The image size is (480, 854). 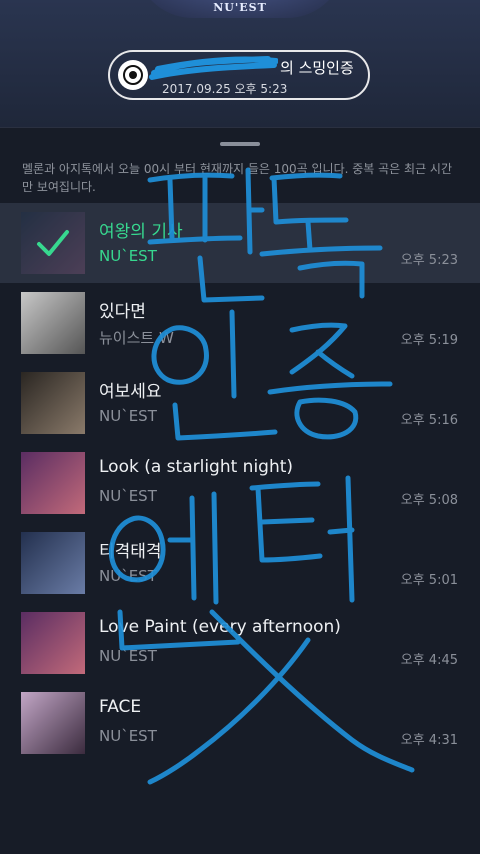 What do you see at coordinates (240, 243) in the screenshot?
I see `track-row: 여왕의 기사 NU`EST 오후 5:23` at bounding box center [240, 243].